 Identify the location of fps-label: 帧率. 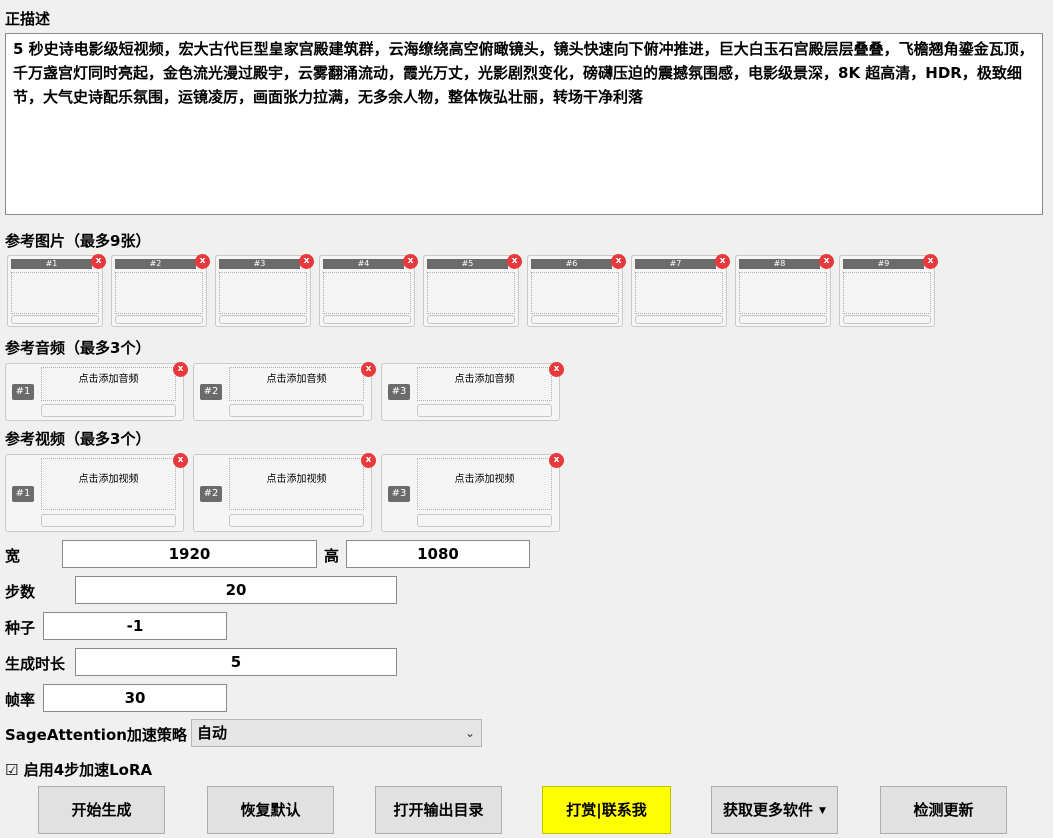
(20, 700).